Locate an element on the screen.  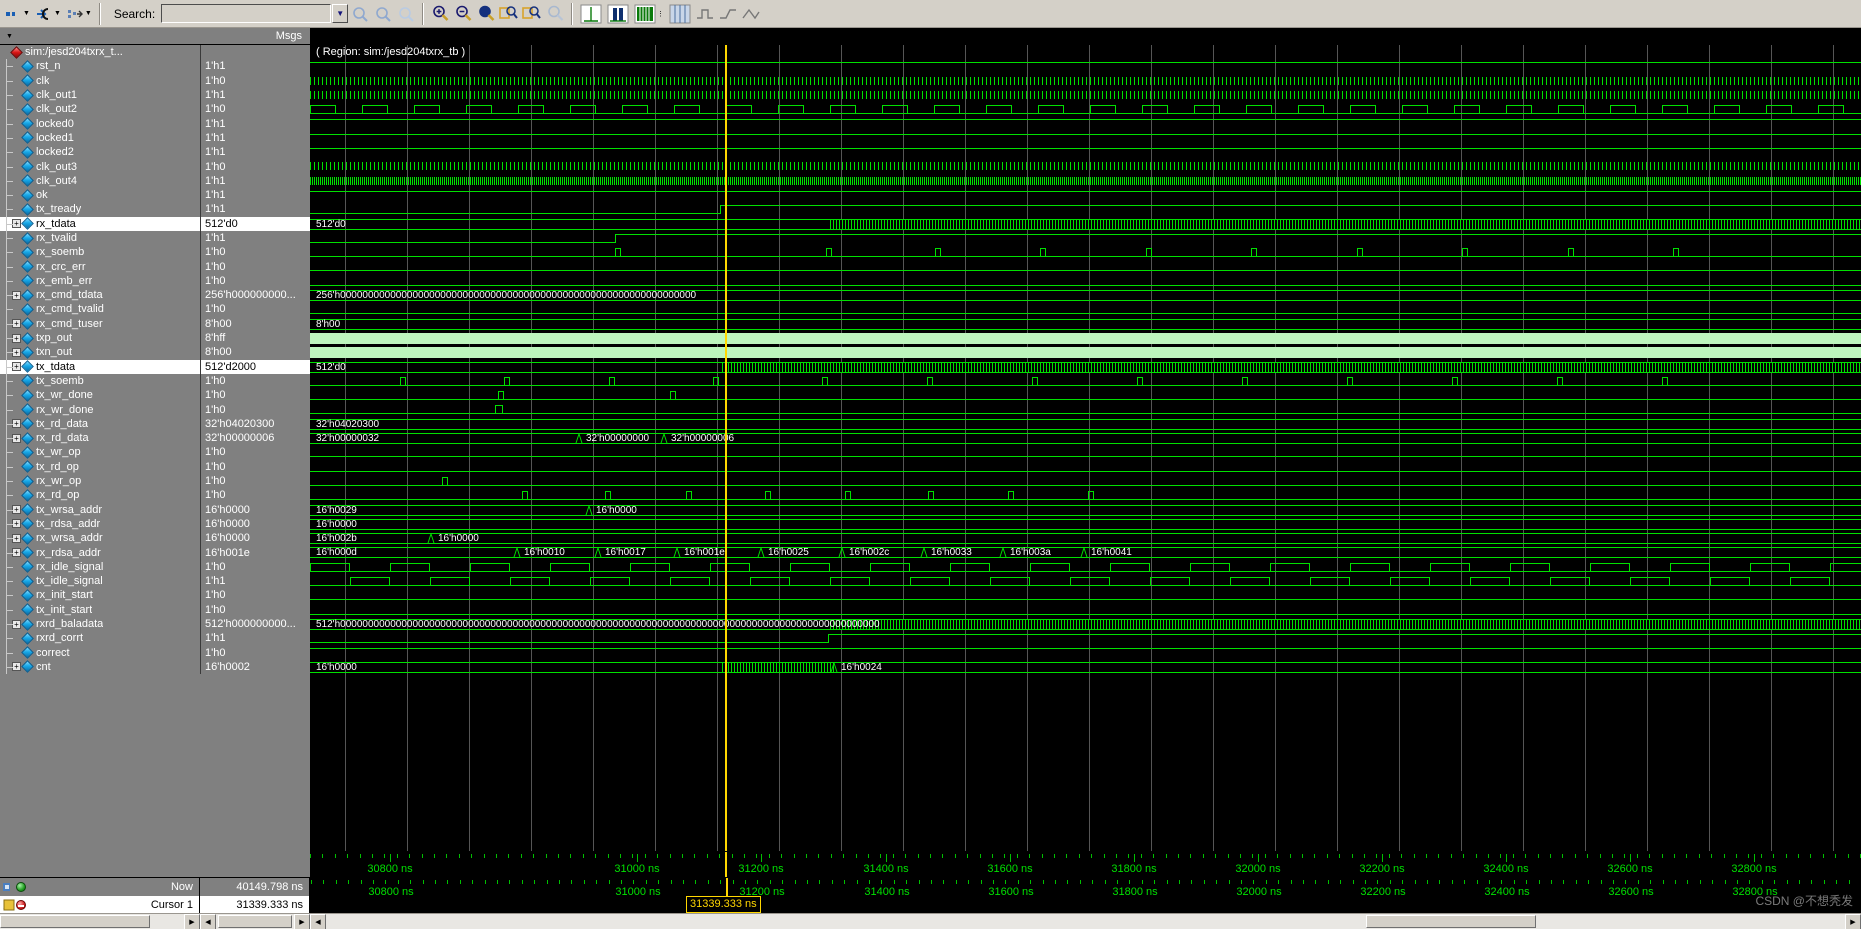
waveform-row-correct is located at coordinates (1085, 652).